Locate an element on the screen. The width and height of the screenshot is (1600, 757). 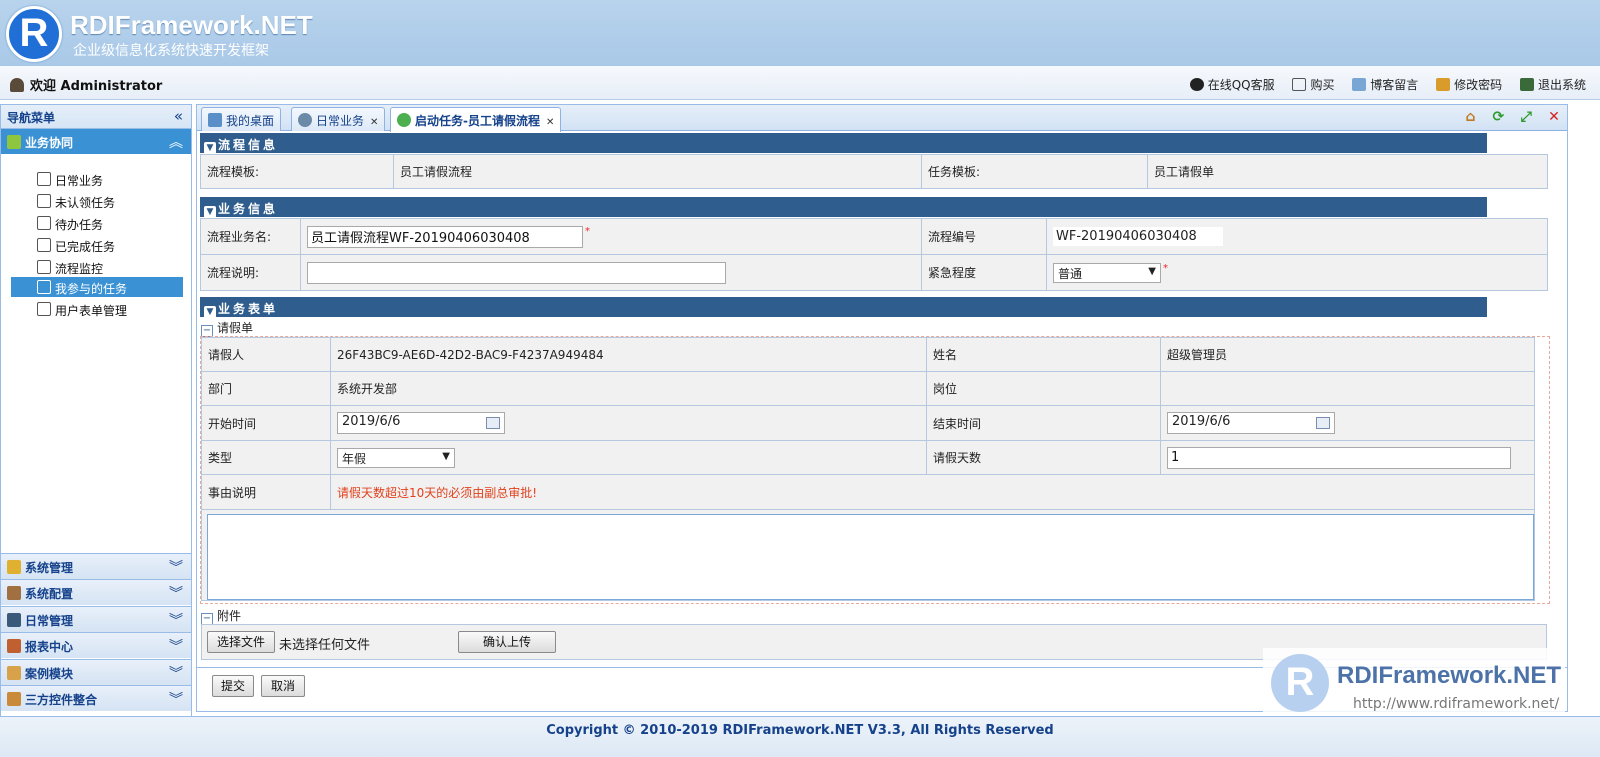
section-flow-info: ▼ 流程信息 is located at coordinates (843, 143).